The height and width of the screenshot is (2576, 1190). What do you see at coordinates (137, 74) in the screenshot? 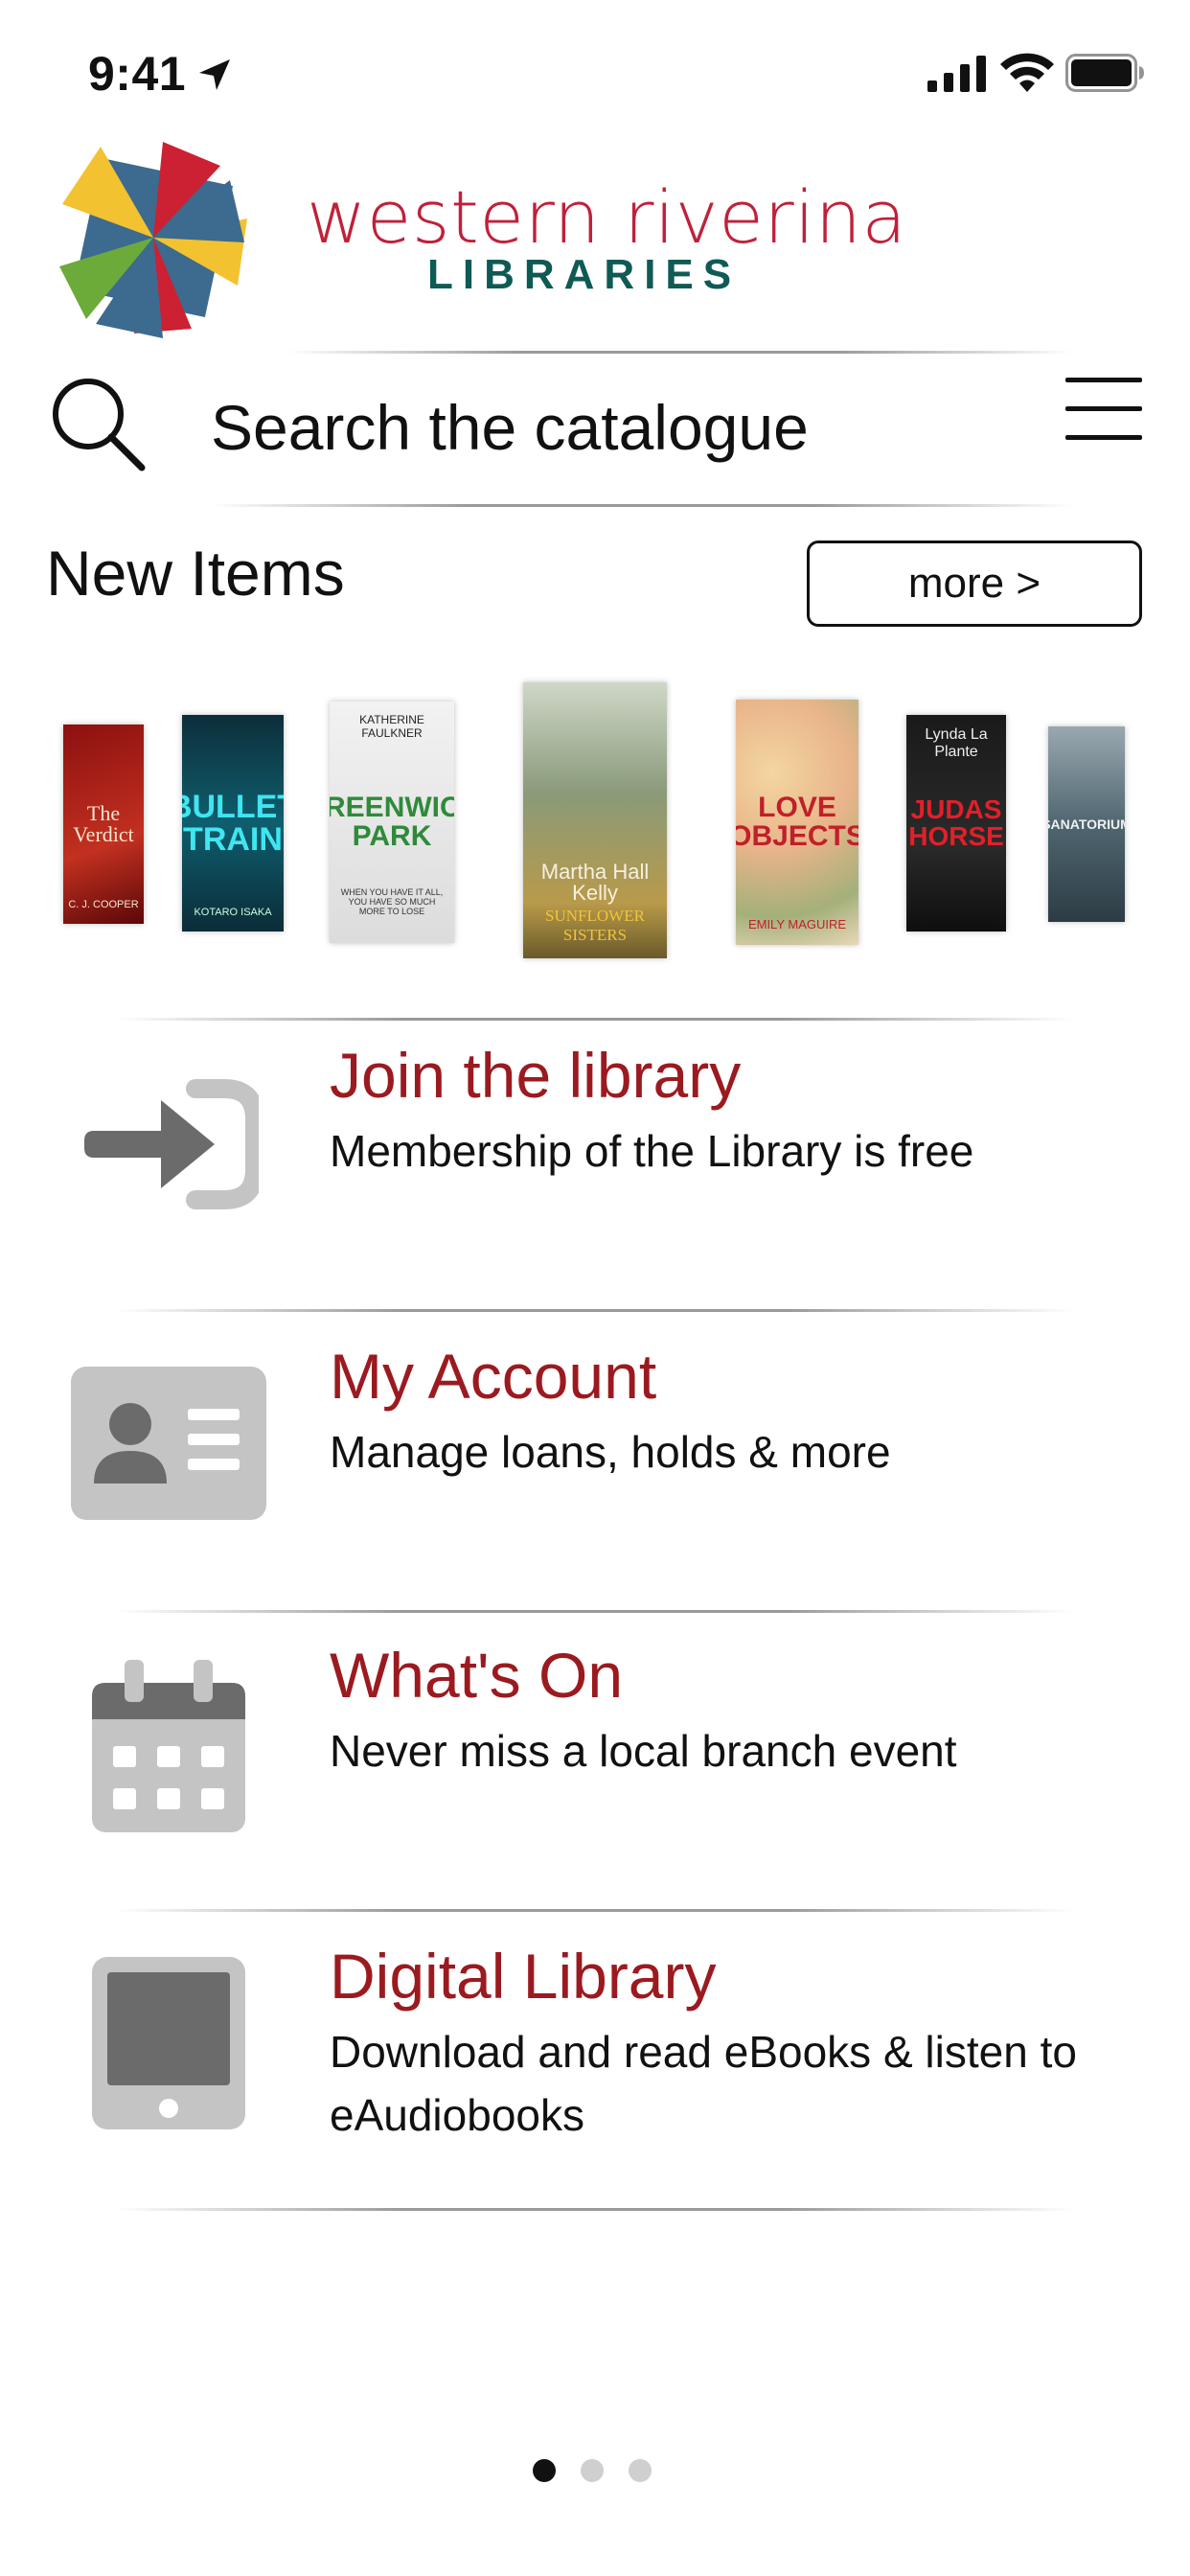
I see `status-time: 9:41` at bounding box center [137, 74].